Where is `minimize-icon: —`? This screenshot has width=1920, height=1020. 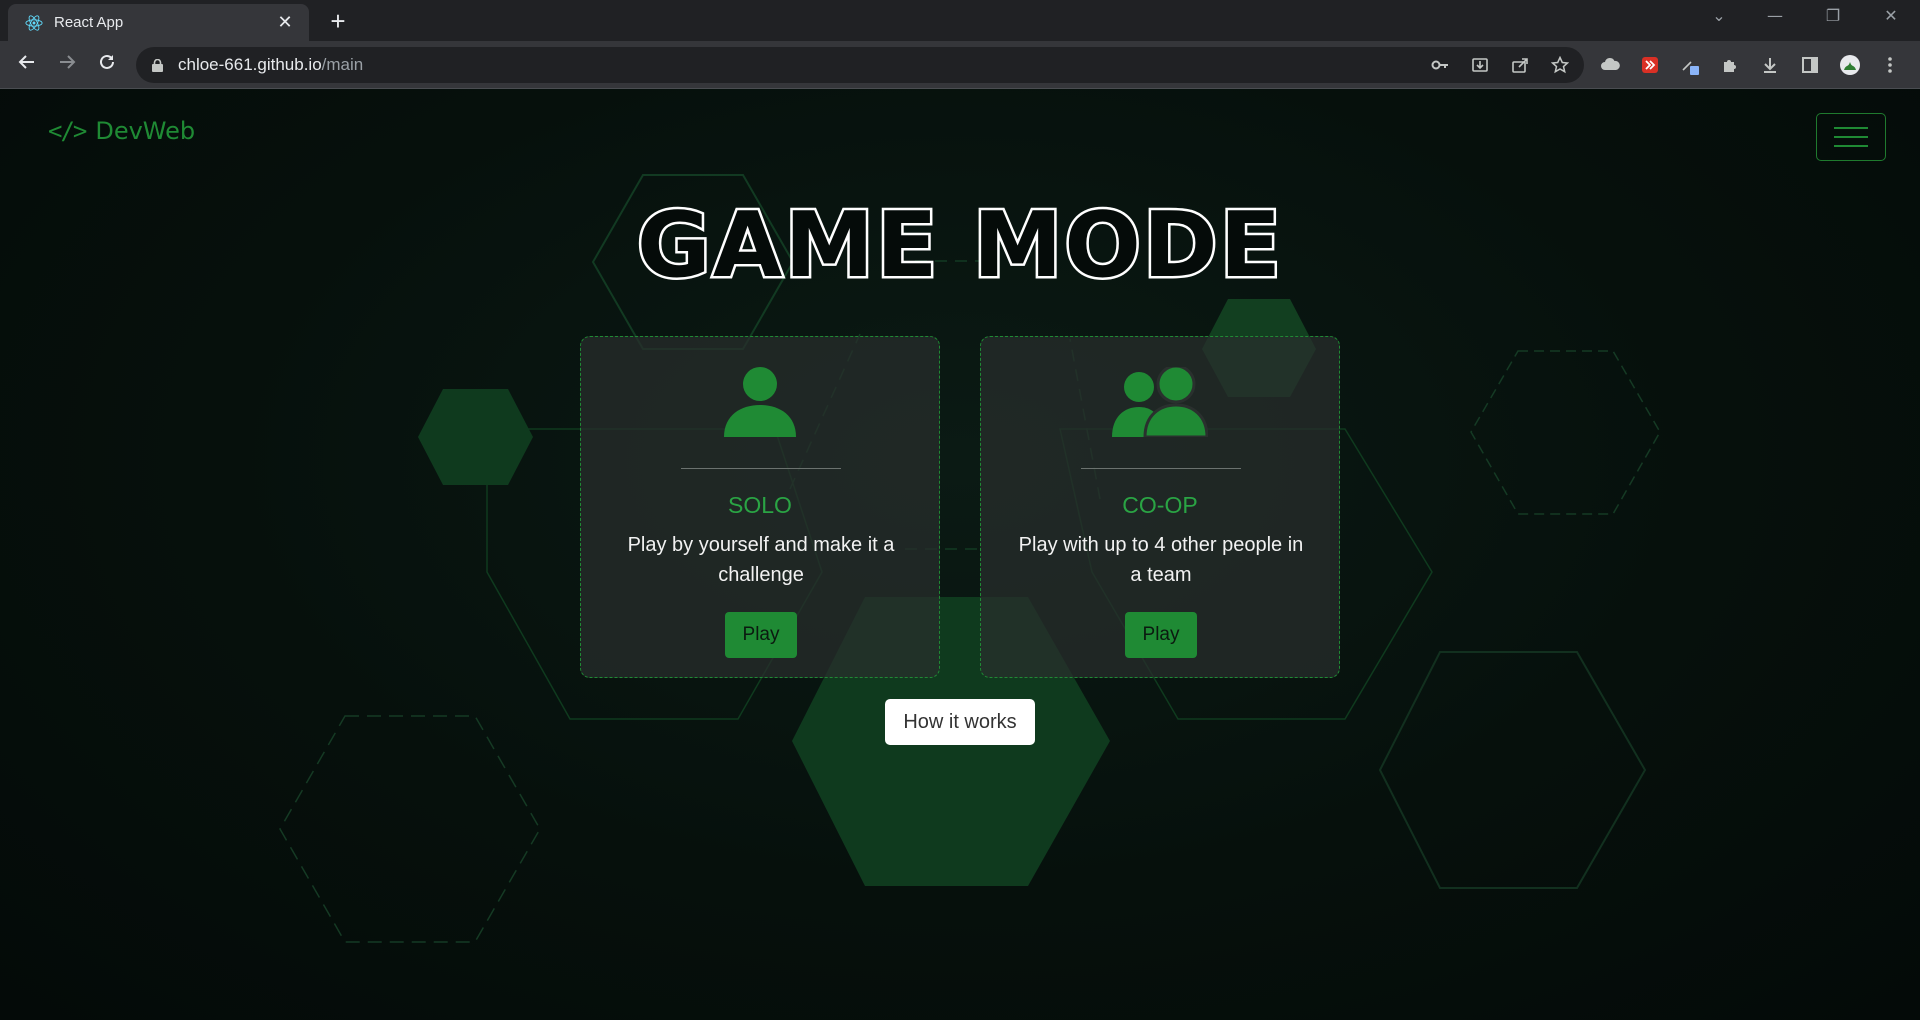
minimize-icon: — is located at coordinates (1775, 15).